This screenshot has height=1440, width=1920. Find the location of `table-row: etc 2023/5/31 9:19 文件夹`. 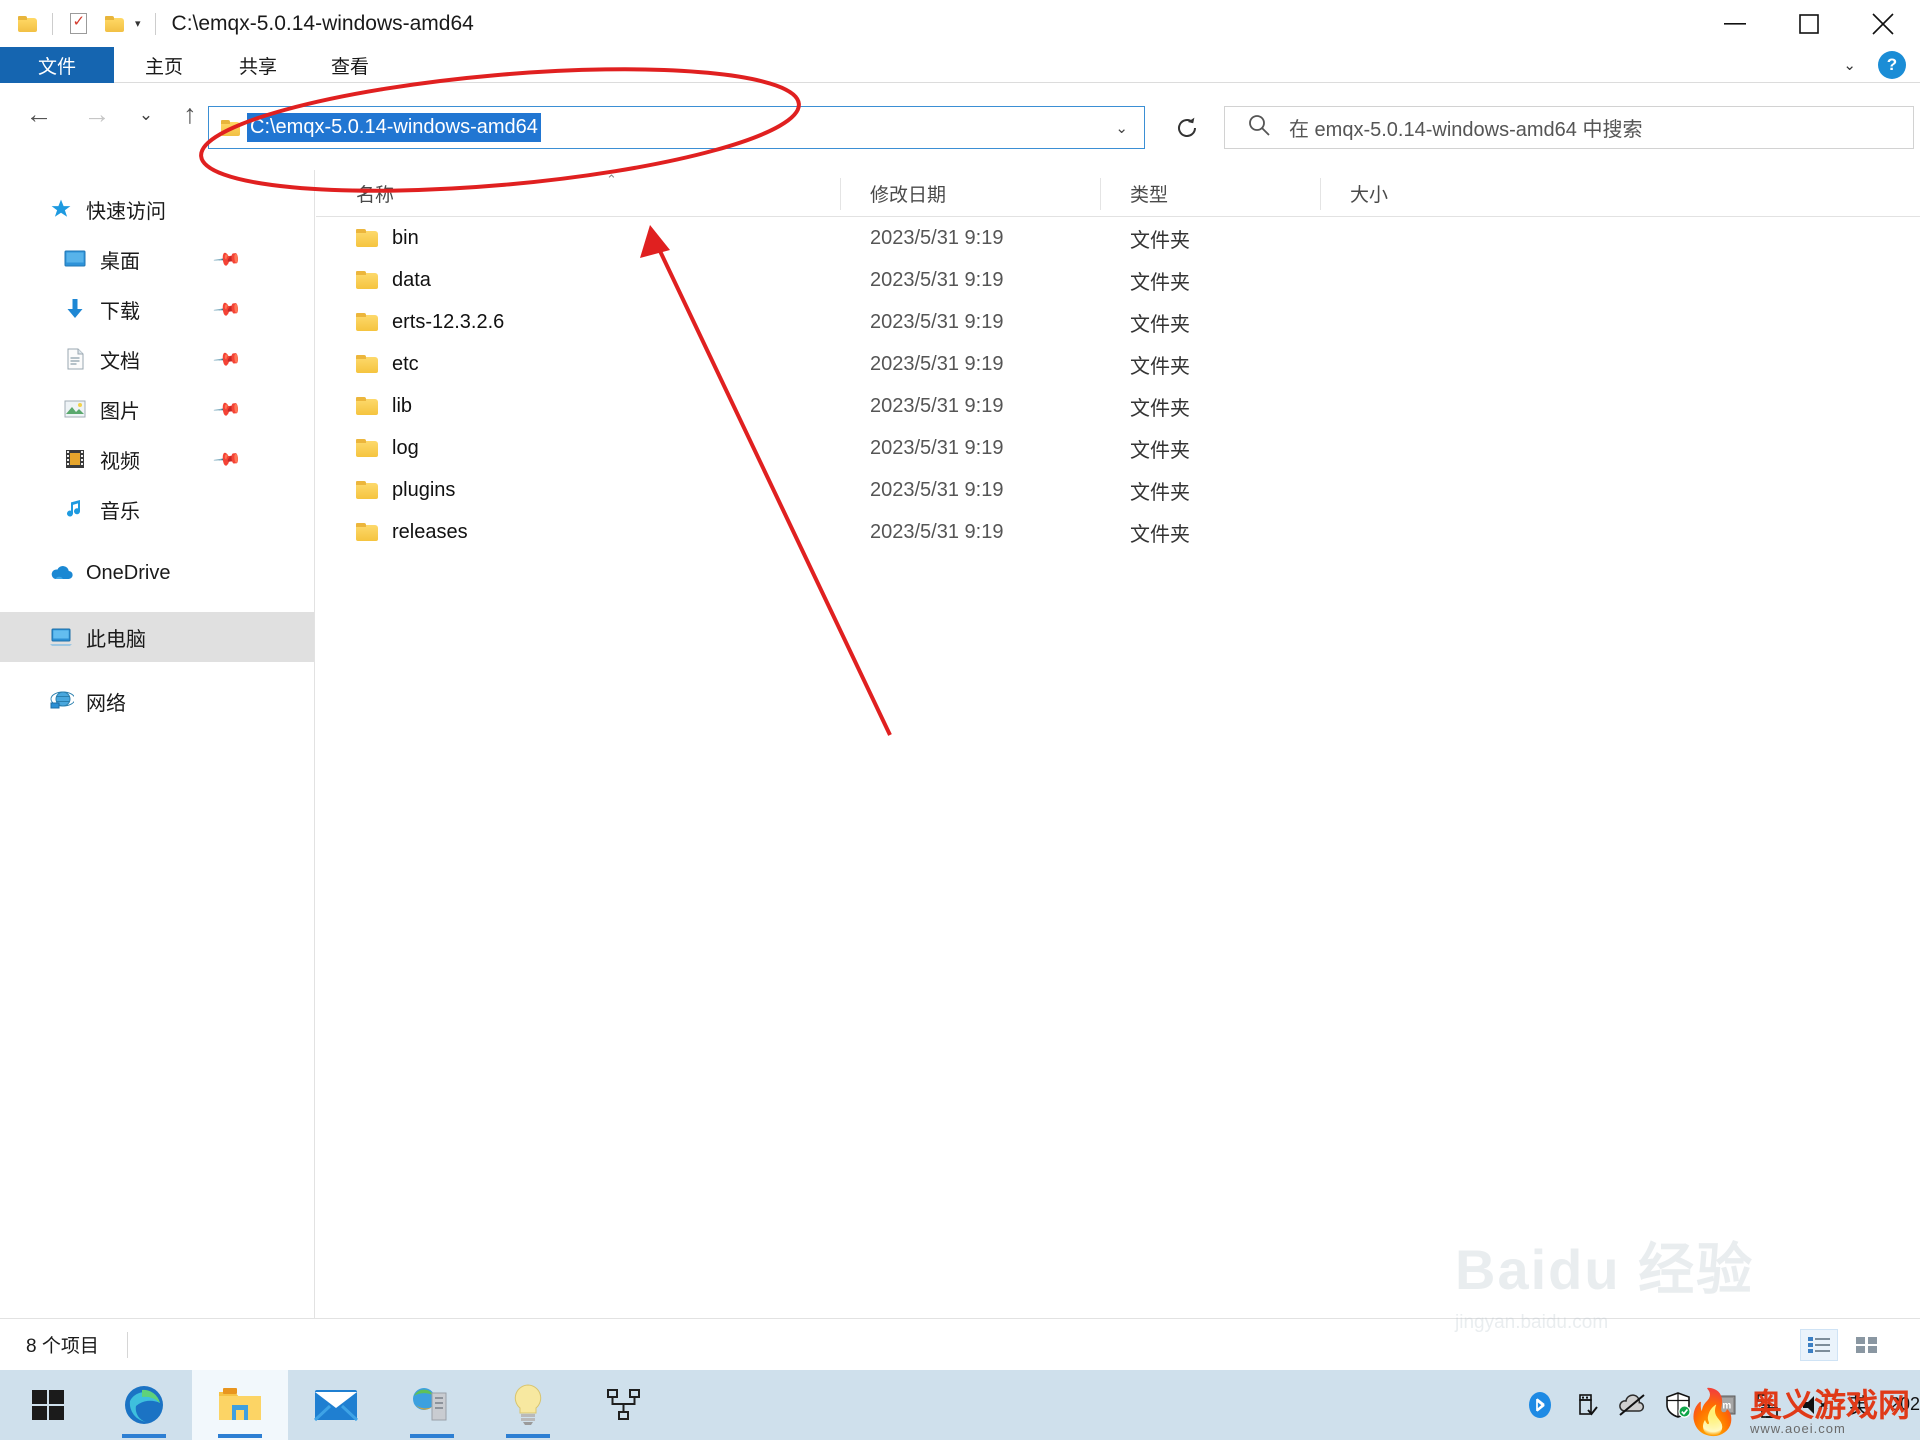

table-row: etc 2023/5/31 9:19 文件夹 is located at coordinates (1118, 364).